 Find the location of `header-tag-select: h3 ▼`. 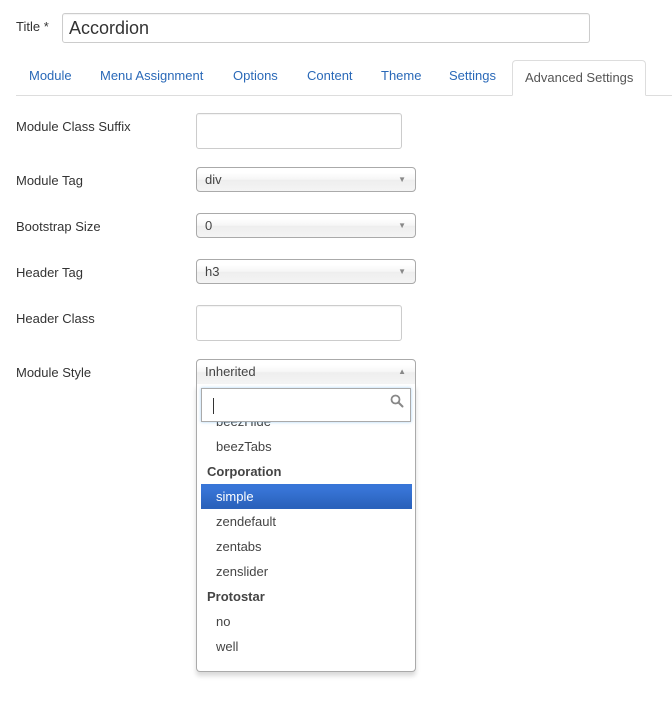

header-tag-select: h3 ▼ is located at coordinates (306, 271).